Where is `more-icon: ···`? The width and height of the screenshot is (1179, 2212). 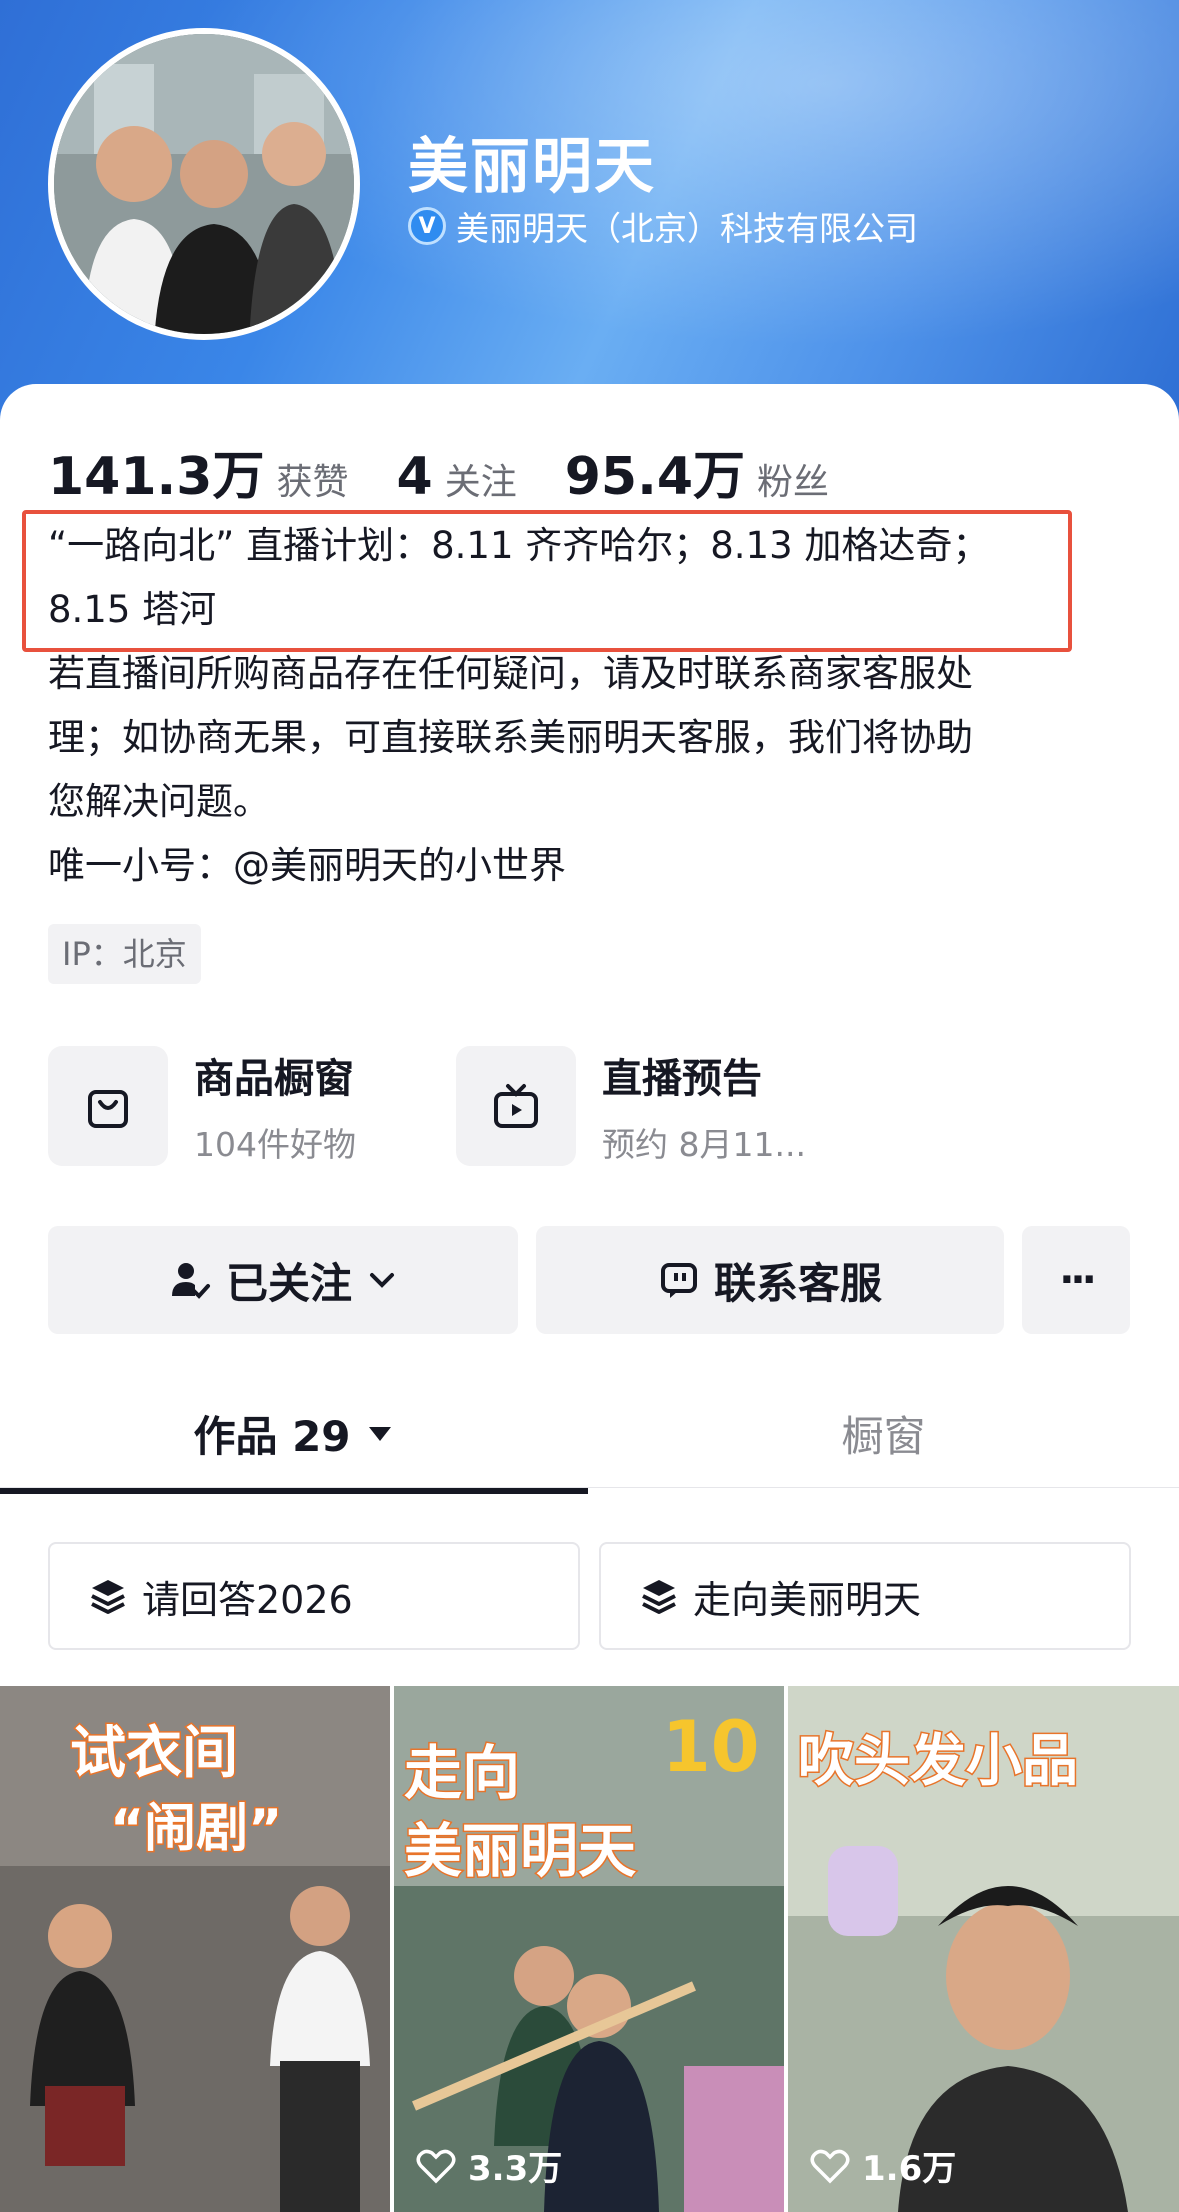
more-icon: ··· is located at coordinates (1078, 1280).